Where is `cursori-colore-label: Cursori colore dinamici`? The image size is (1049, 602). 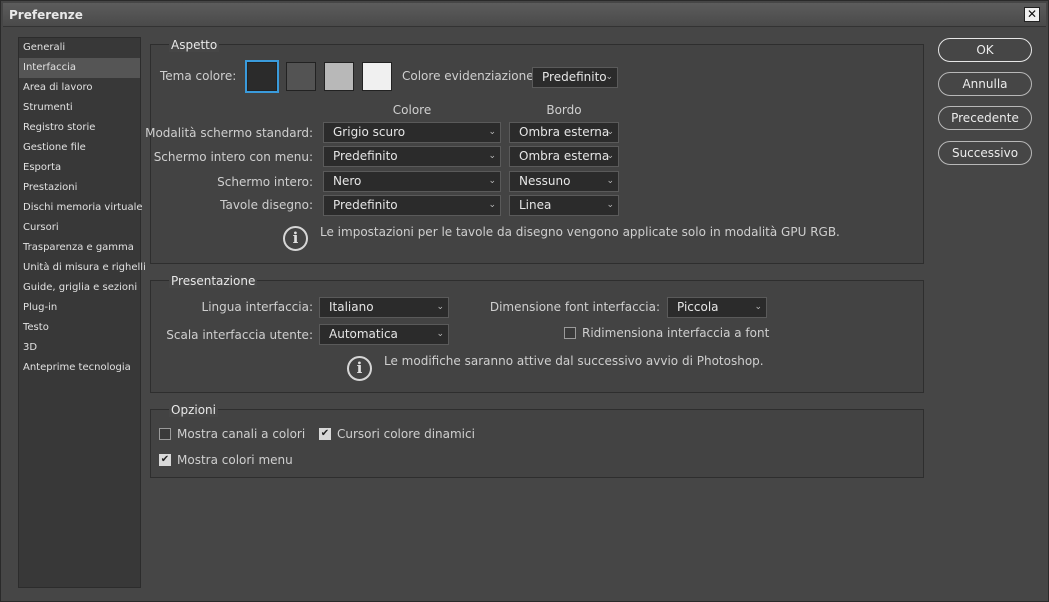 cursori-colore-label: Cursori colore dinamici is located at coordinates (406, 434).